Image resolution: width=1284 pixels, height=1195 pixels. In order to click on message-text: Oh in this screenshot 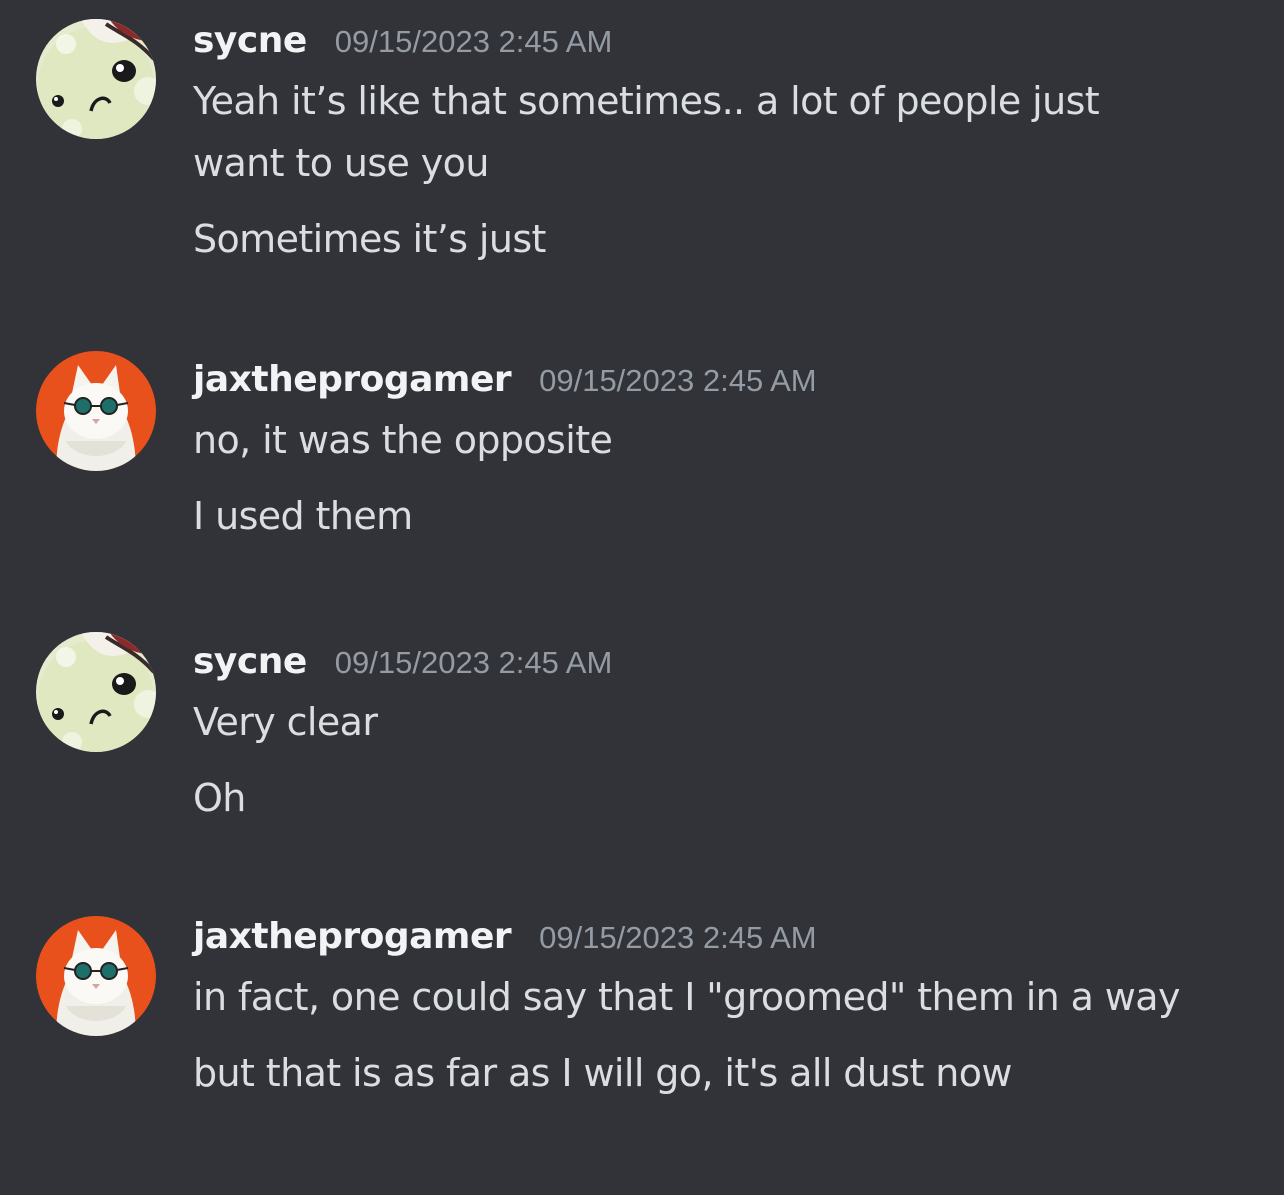, I will do `click(219, 798)`.